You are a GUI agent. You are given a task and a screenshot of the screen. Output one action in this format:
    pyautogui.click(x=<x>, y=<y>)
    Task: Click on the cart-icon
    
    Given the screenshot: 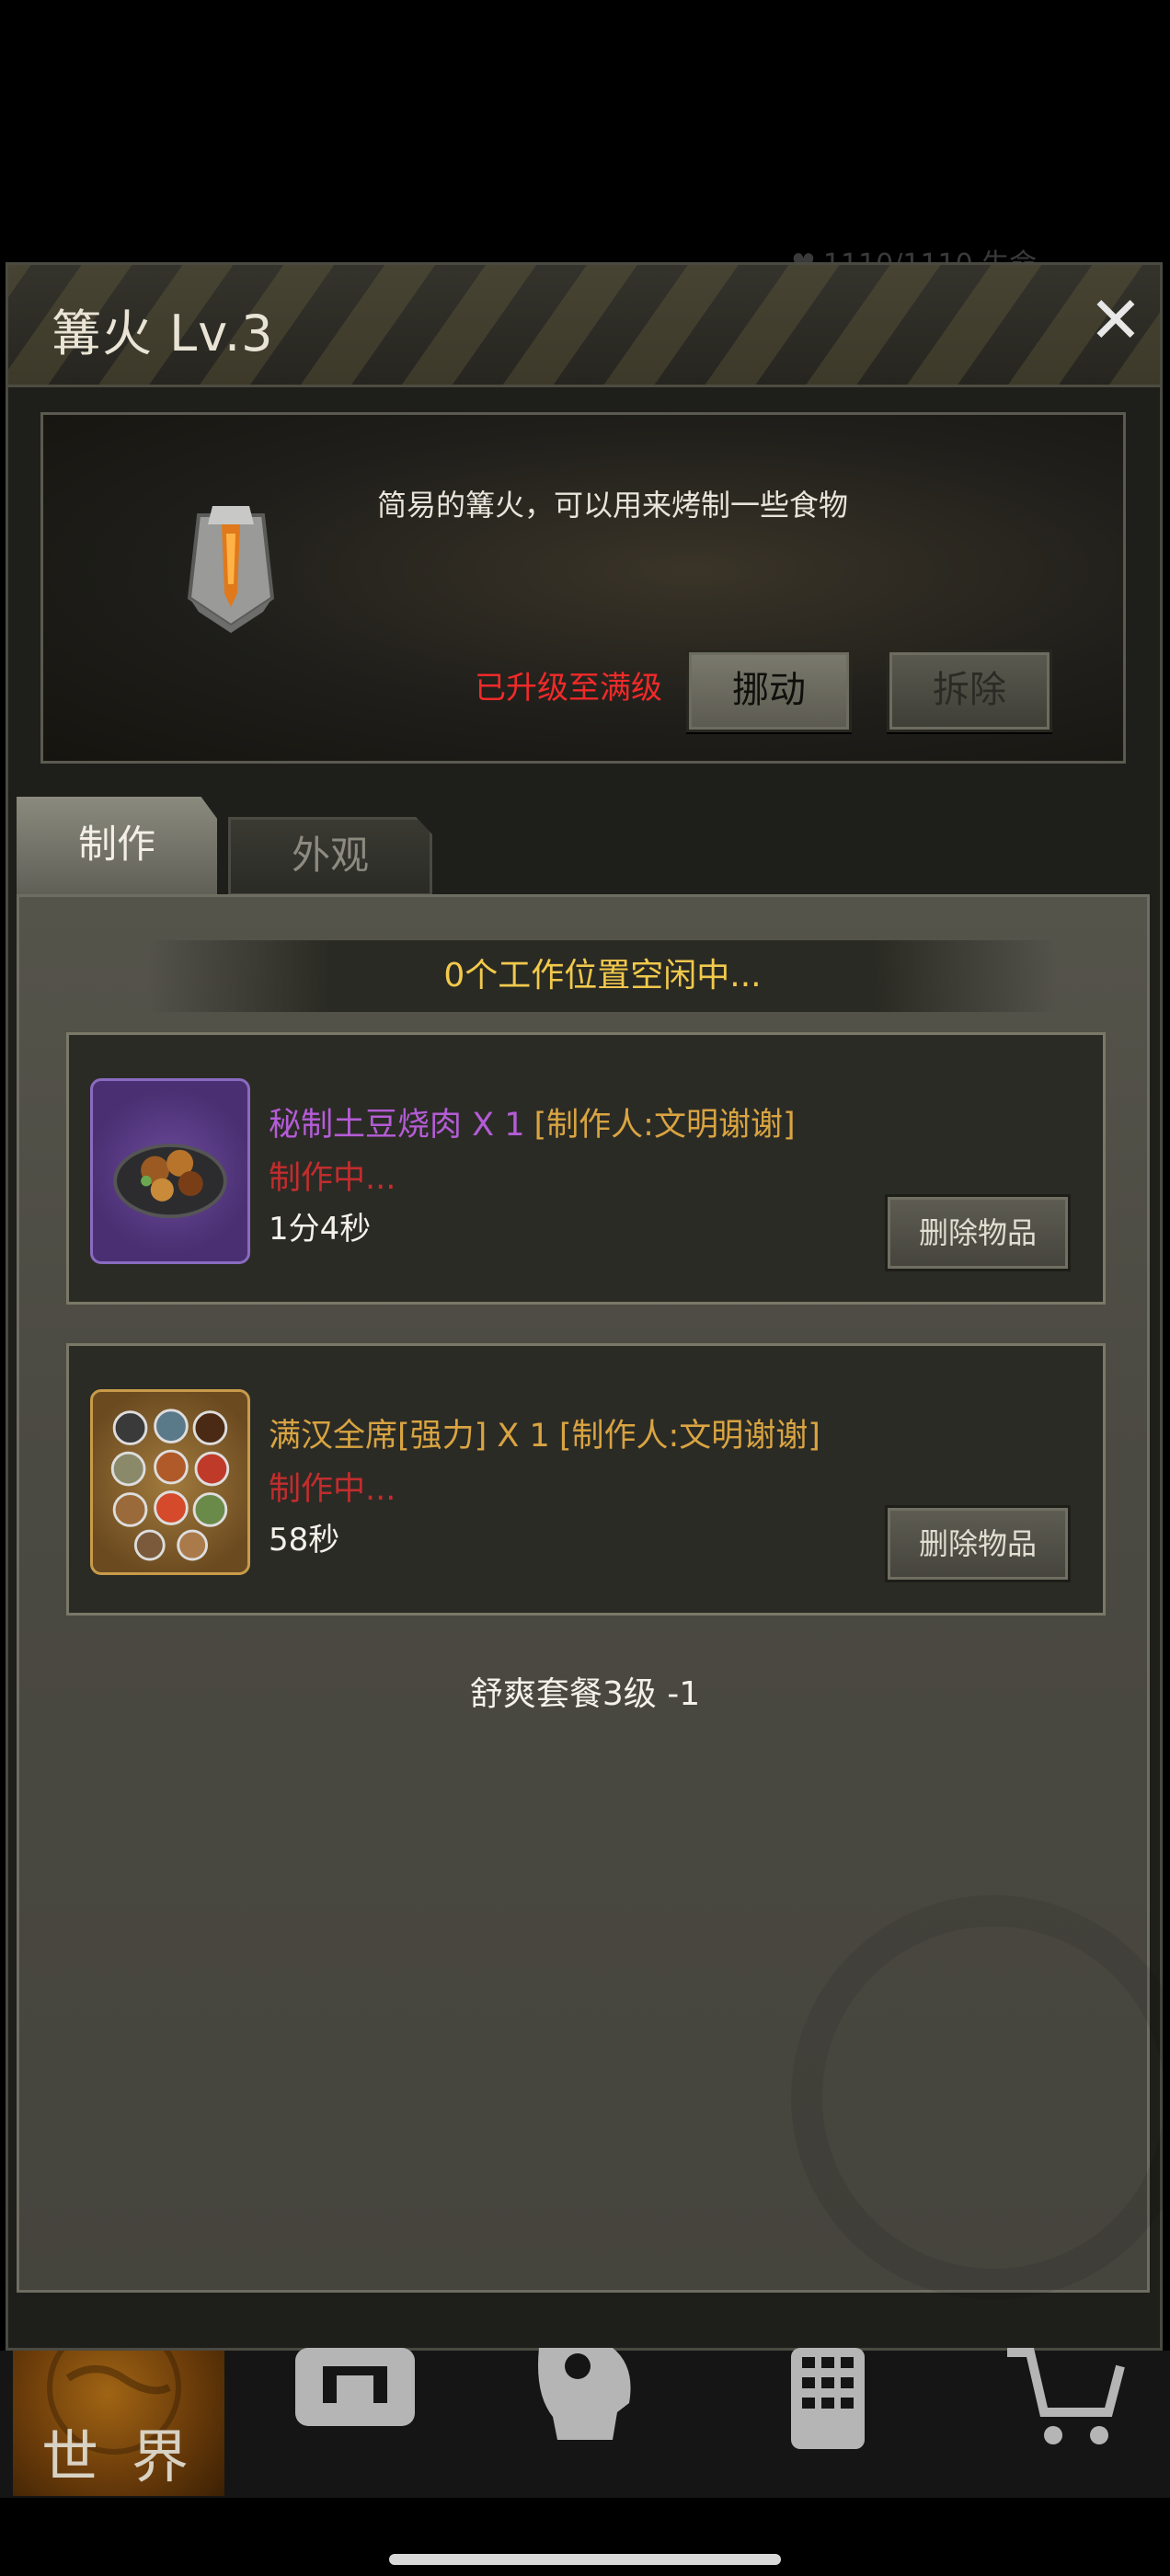 What is the action you would take?
    pyautogui.click(x=1067, y=2398)
    